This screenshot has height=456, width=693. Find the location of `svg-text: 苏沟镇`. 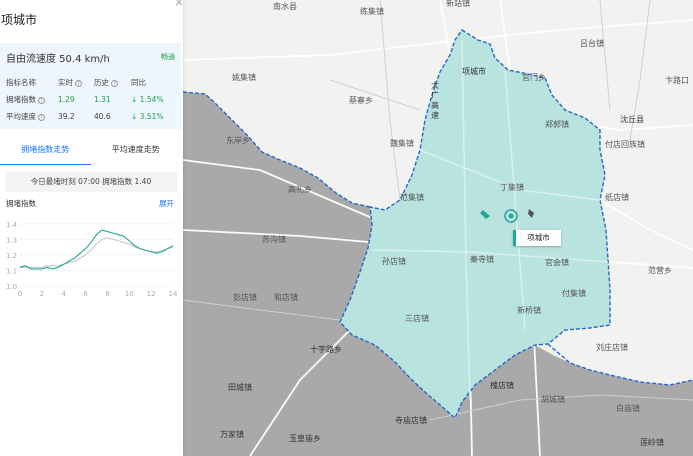

svg-text: 苏沟镇 is located at coordinates (274, 239).